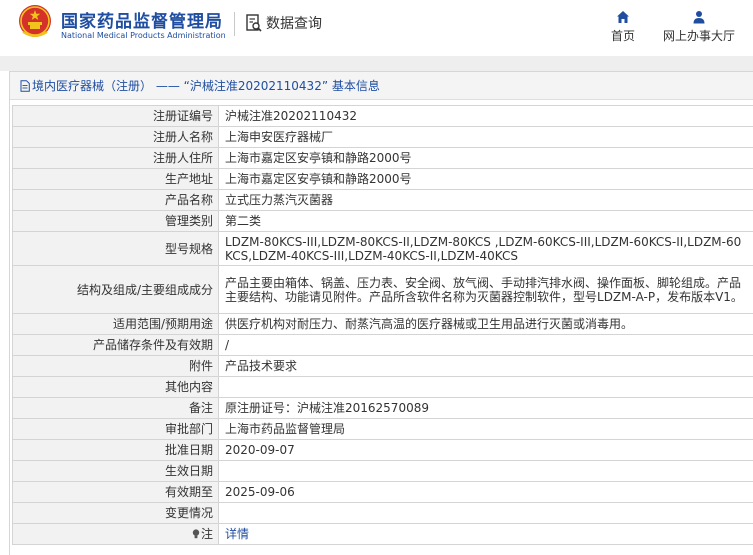 The width and height of the screenshot is (753, 555). I want to click on search-document-icon, so click(254, 23).